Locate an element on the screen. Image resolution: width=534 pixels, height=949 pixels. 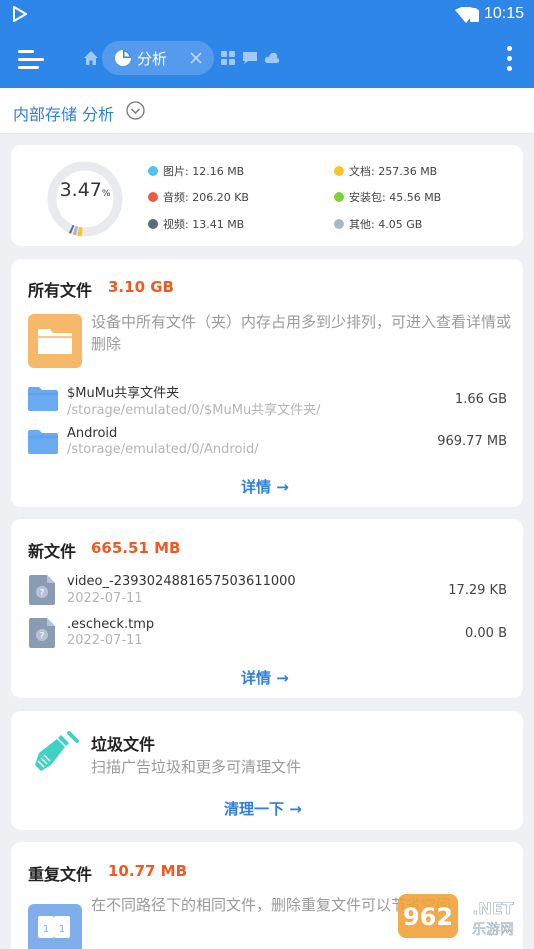
legend-documents: 文档: 257.36 MB is located at coordinates (385, 171).